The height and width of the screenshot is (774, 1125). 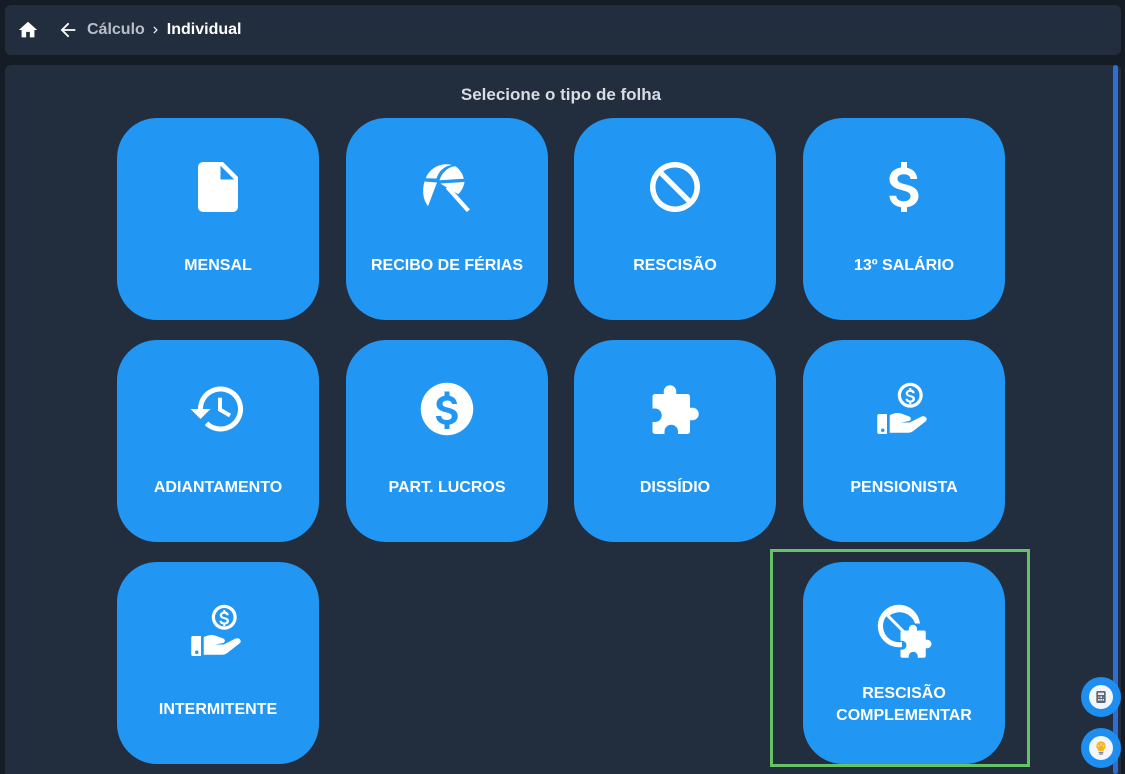 I want to click on tile-label: INTERMITENTE, so click(x=218, y=709).